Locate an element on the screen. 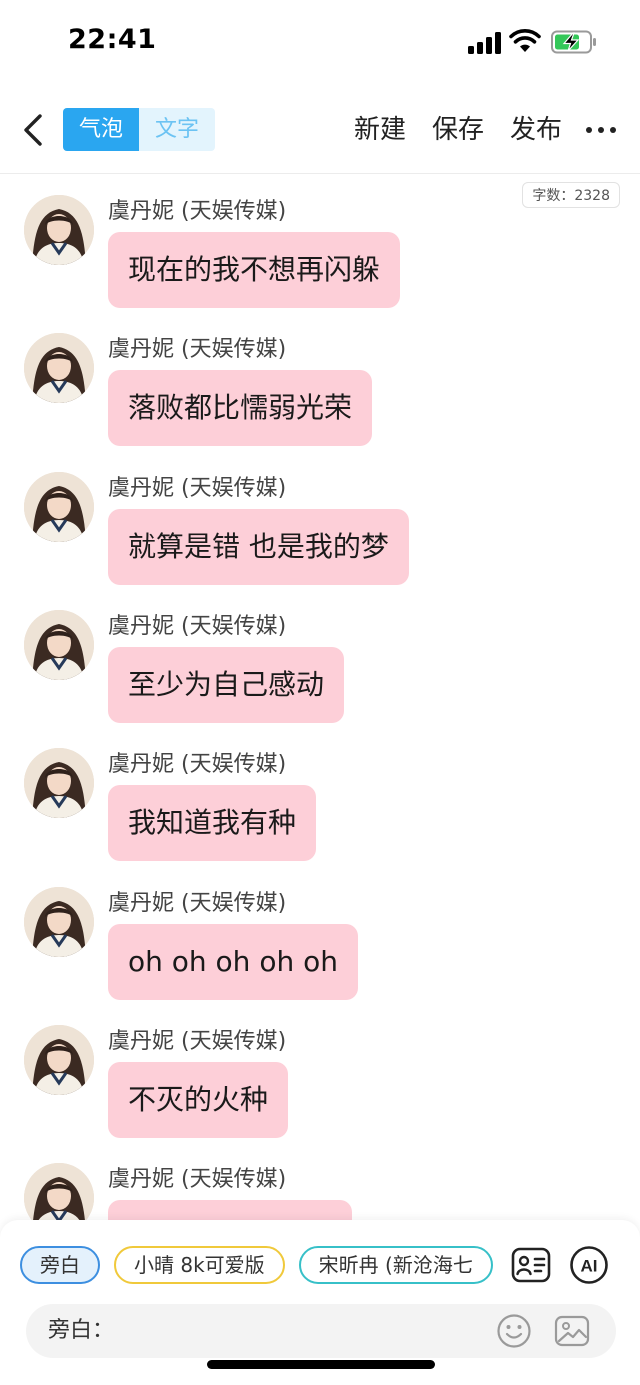 The image size is (640, 1385). cellular-signal-icon is located at coordinates (485, 43).